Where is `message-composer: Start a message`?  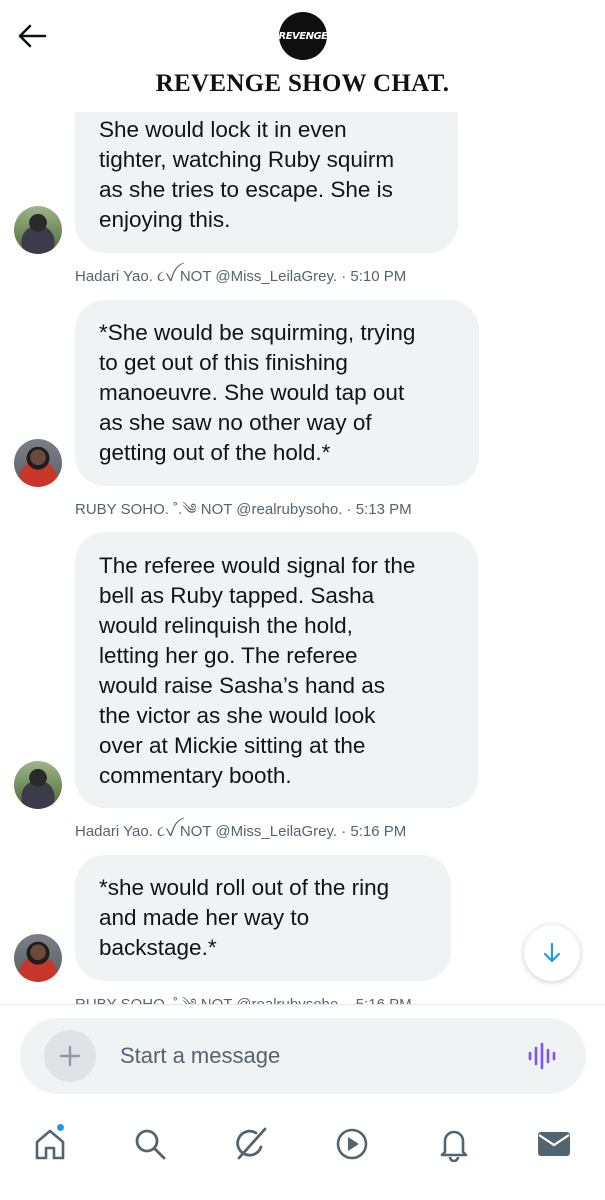
message-composer: Start a message is located at coordinates (303, 1056).